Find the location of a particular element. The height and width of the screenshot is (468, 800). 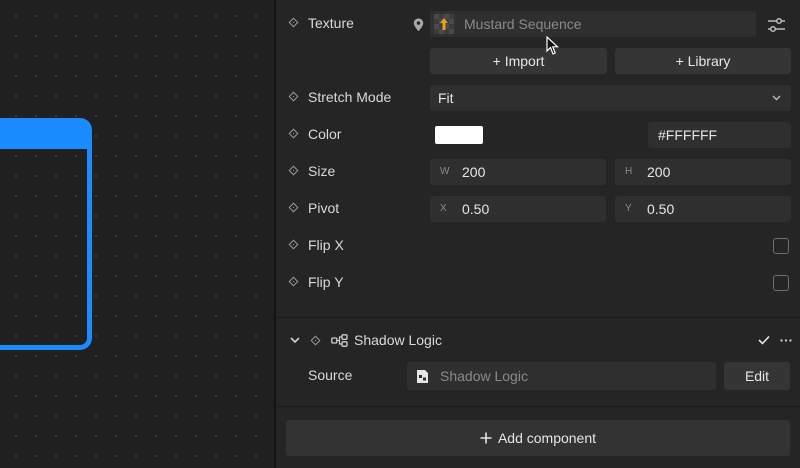

flip-y-label: Flip Y is located at coordinates (326, 282).